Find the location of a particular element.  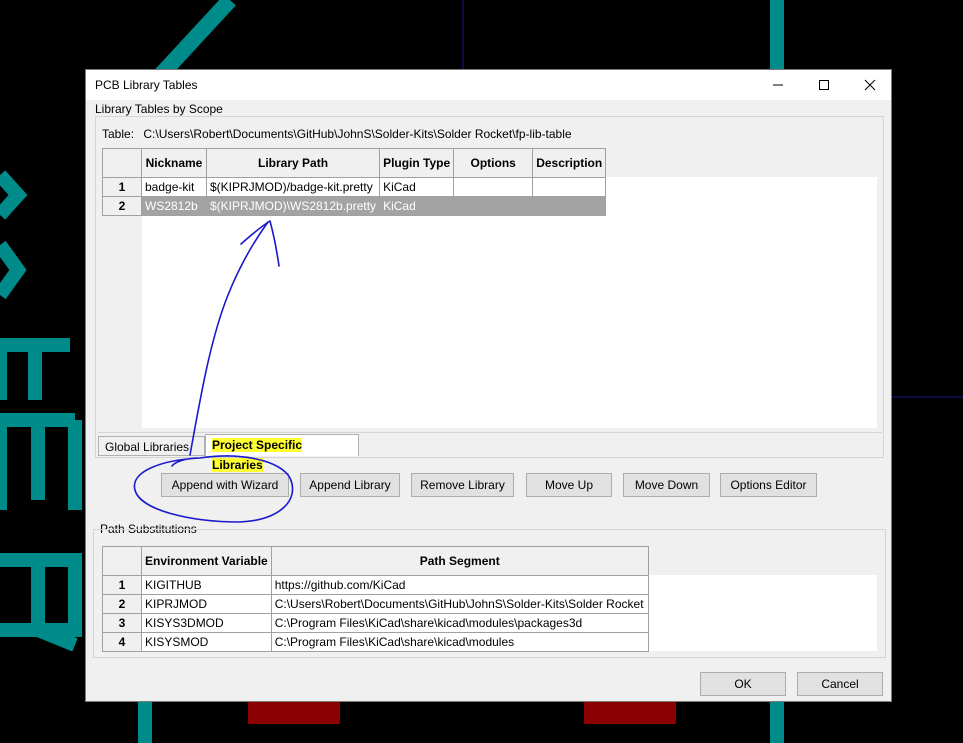

close-button is located at coordinates (870, 85).